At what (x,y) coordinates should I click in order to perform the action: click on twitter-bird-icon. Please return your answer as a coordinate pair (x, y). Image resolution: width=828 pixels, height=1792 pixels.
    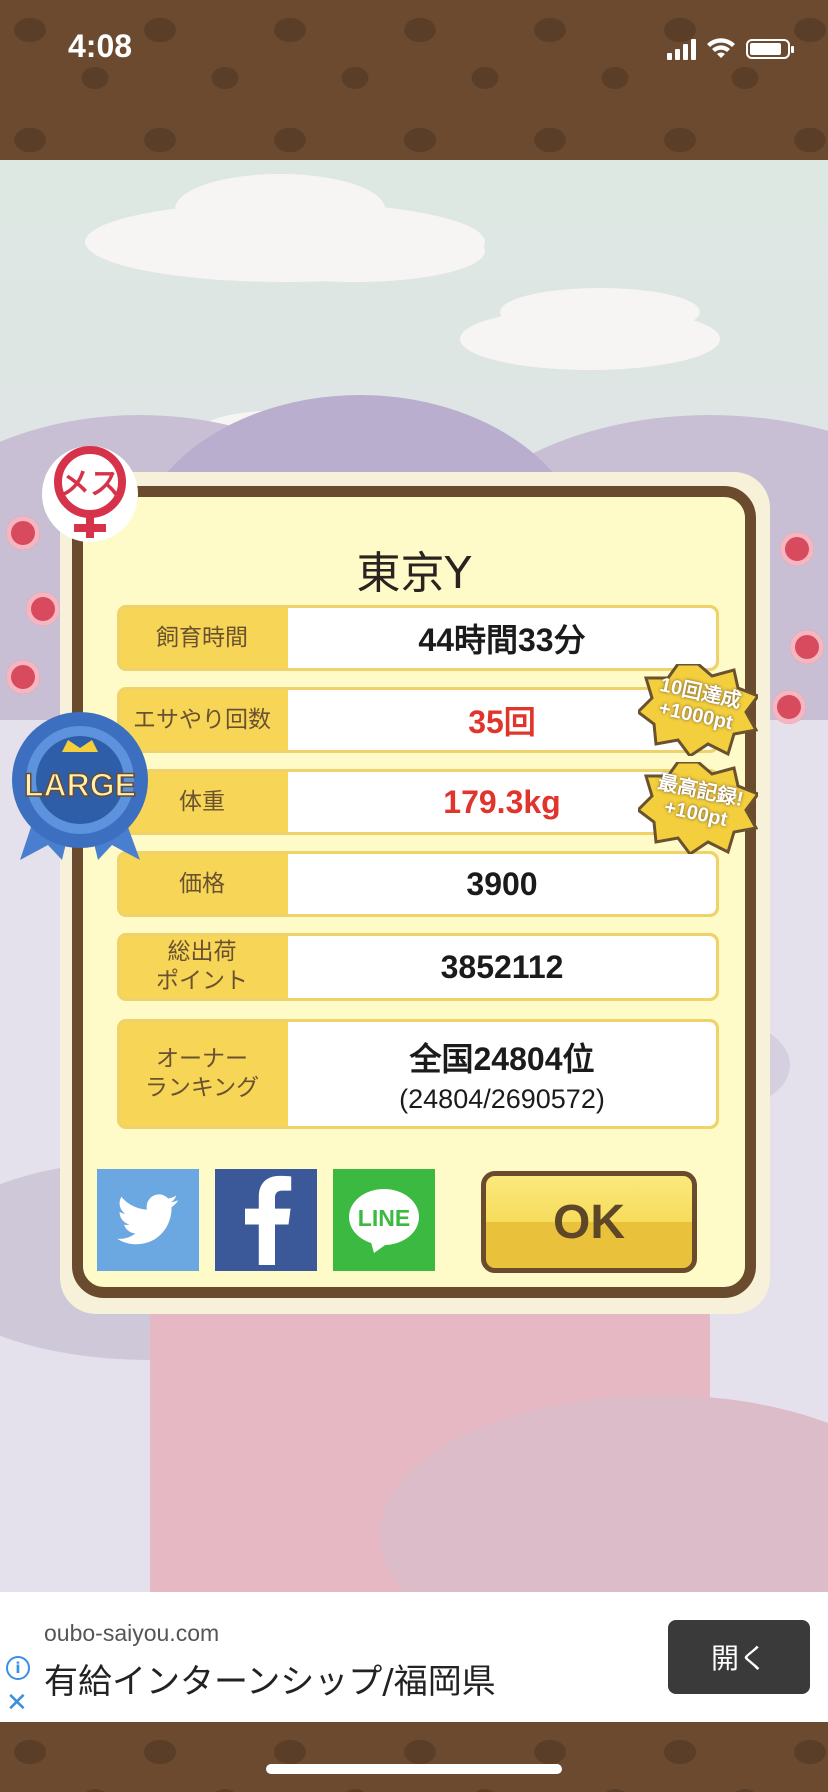
    Looking at the image, I should click on (147, 1219).